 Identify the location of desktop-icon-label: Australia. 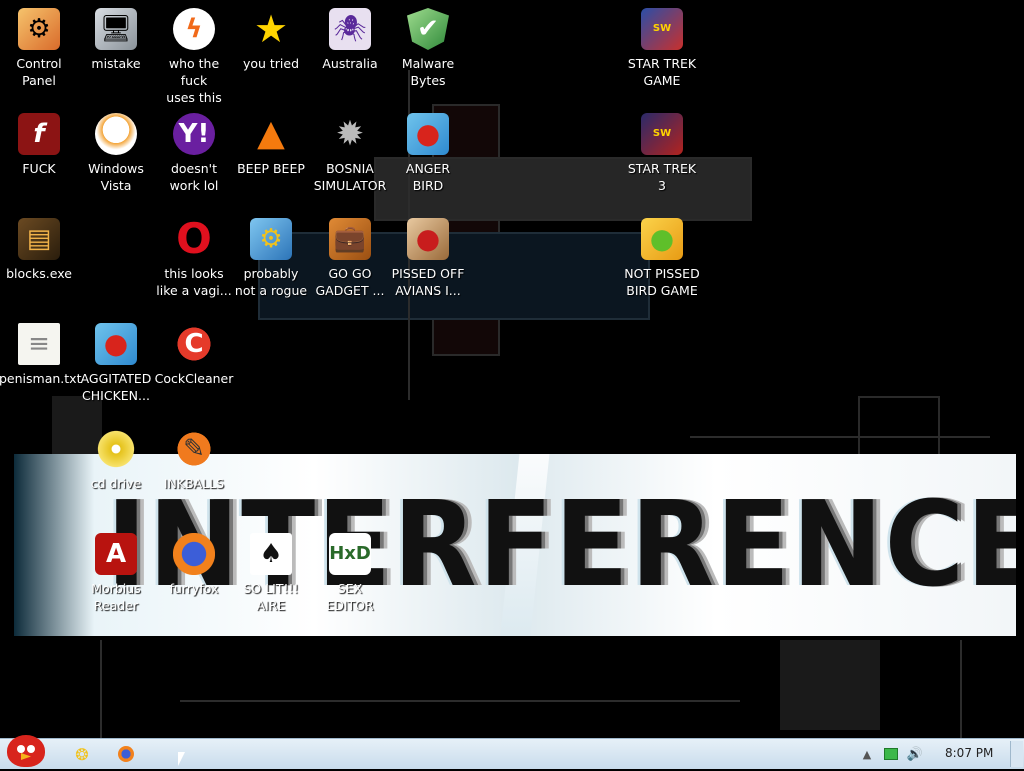
(350, 63).